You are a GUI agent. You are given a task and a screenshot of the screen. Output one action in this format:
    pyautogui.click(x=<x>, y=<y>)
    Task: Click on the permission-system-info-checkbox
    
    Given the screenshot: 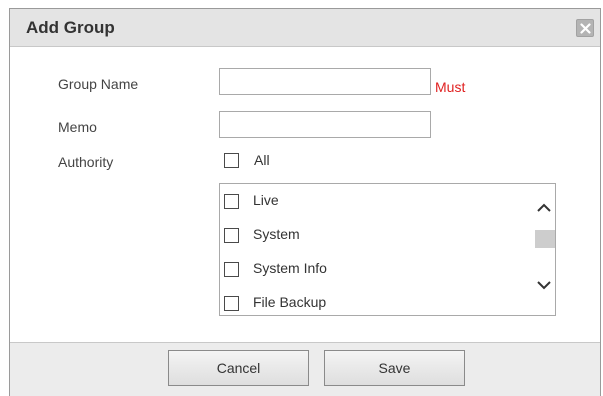 What is the action you would take?
    pyautogui.click(x=231, y=269)
    